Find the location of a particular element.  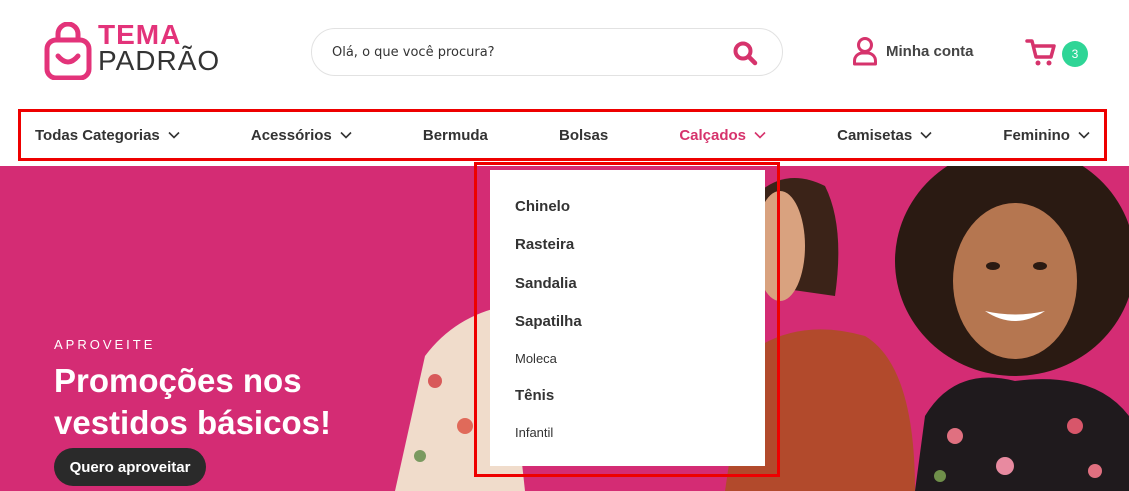

shopping-bag-logo-icon is located at coordinates (68, 51).